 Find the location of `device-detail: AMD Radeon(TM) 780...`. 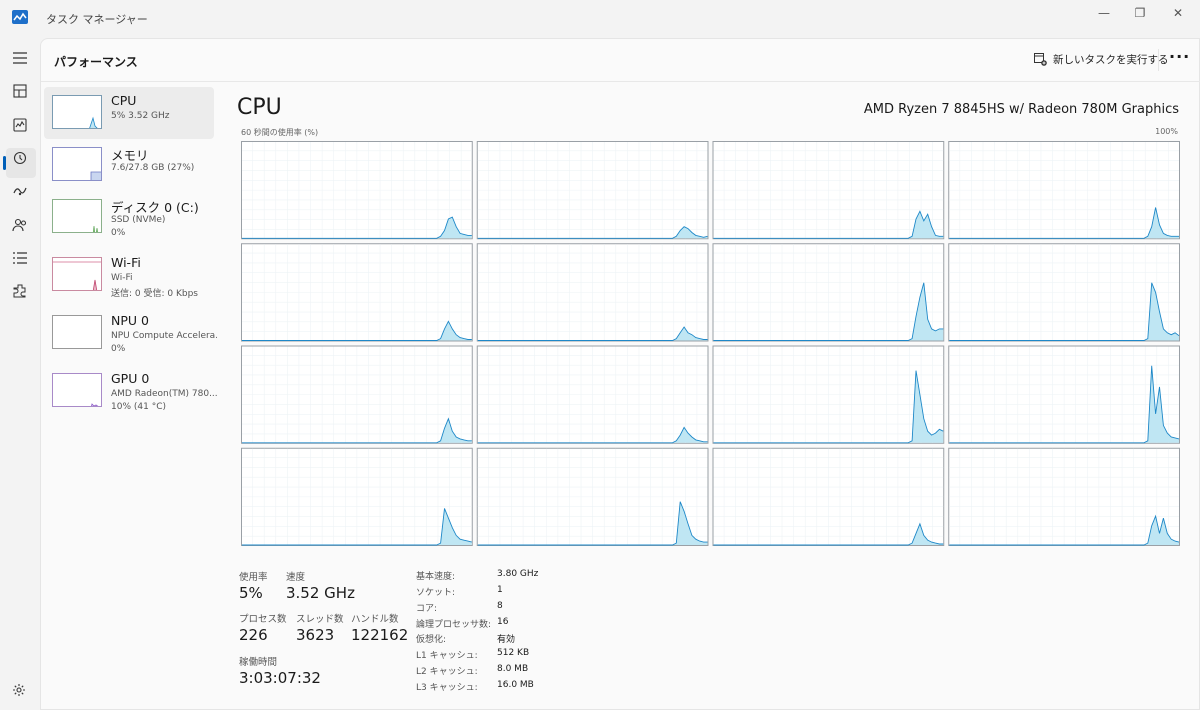

device-detail: AMD Radeon(TM) 780... is located at coordinates (164, 394).